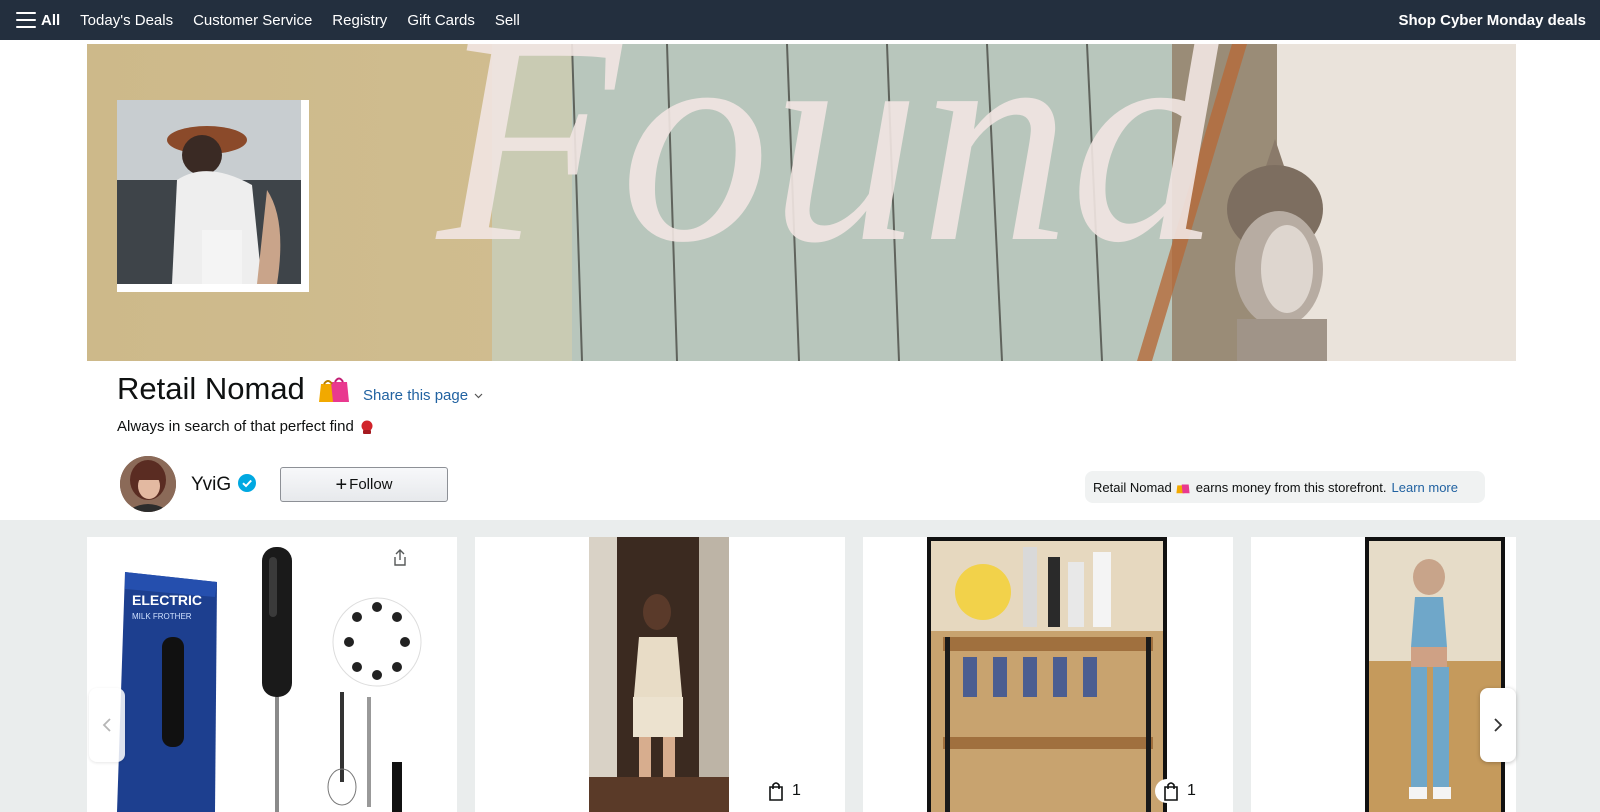 Image resolution: width=1600 pixels, height=812 pixels. Describe the element at coordinates (213, 196) in the screenshot. I see `profile-photo` at that location.